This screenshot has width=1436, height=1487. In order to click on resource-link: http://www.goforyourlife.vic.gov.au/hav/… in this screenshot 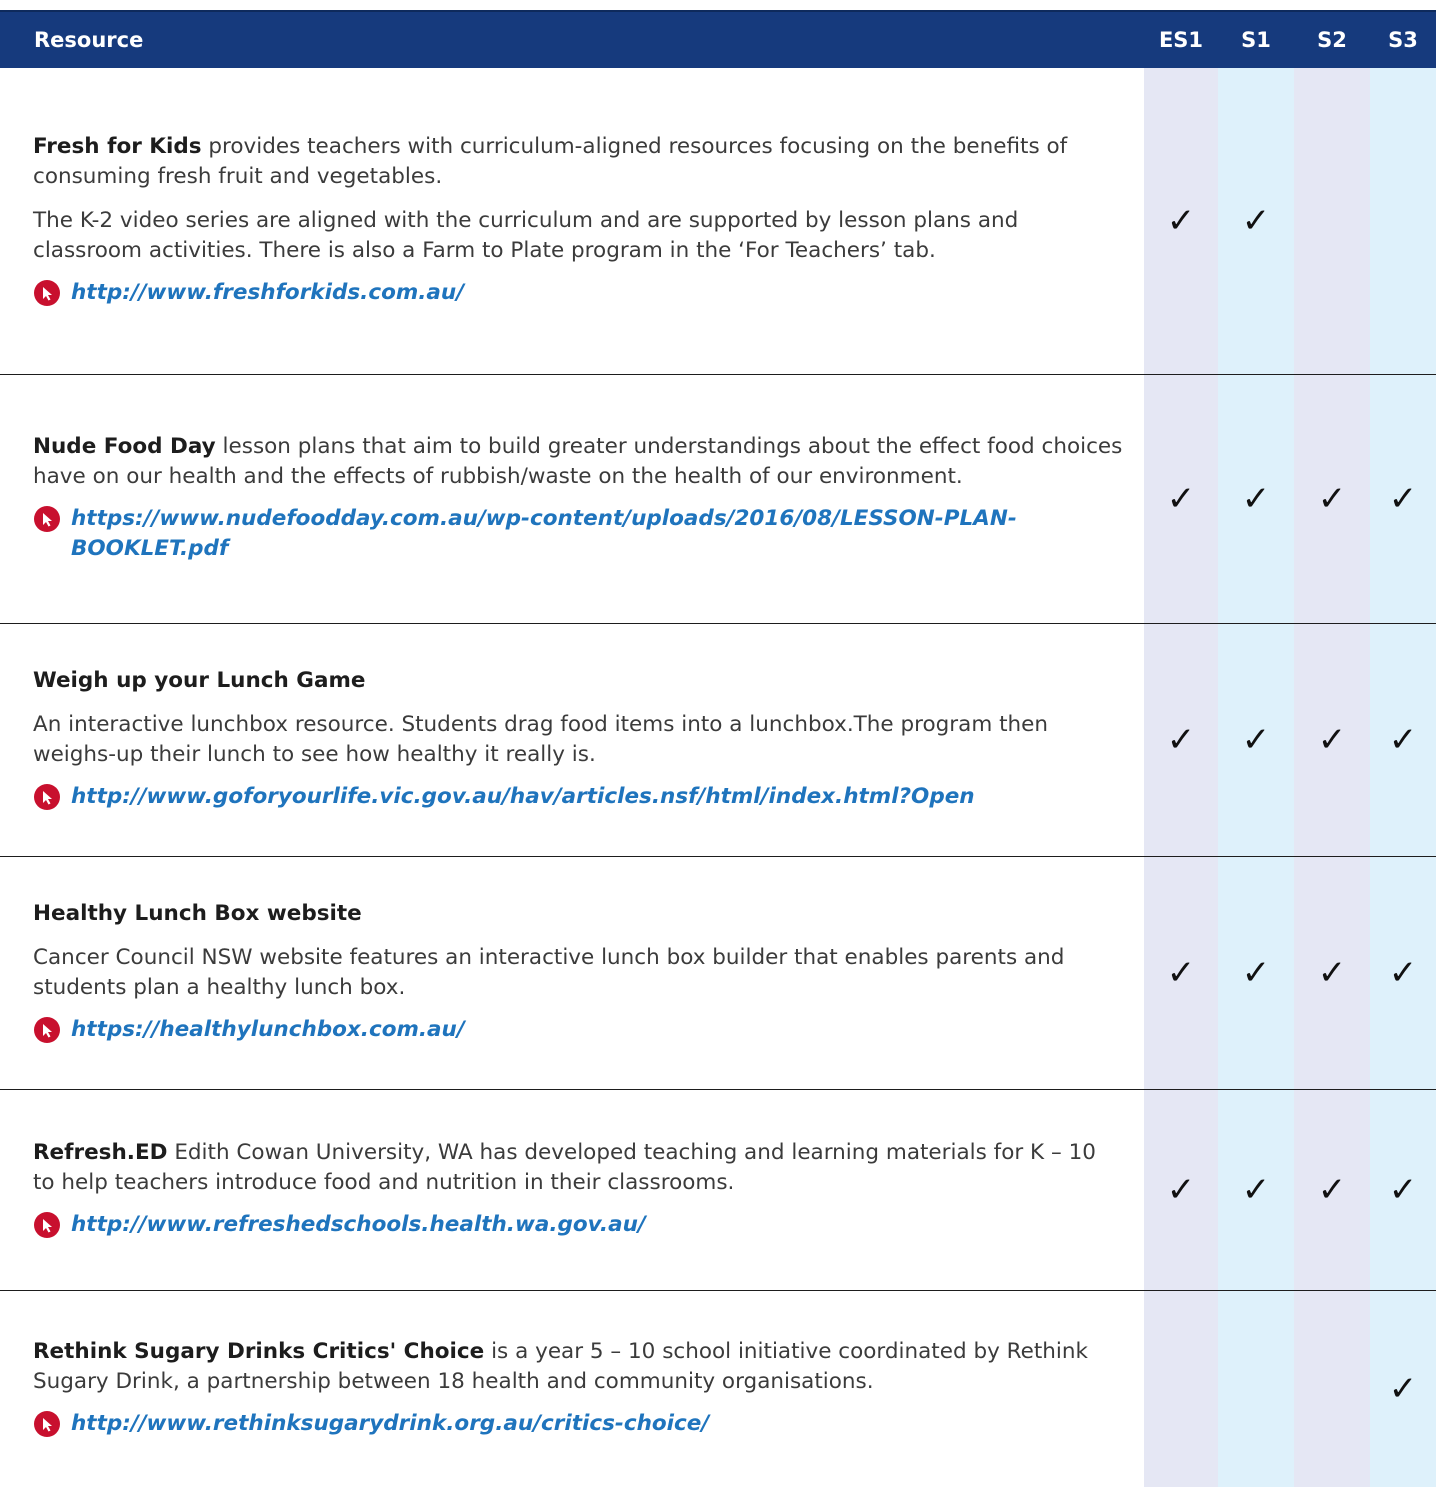, I will do `click(523, 797)`.